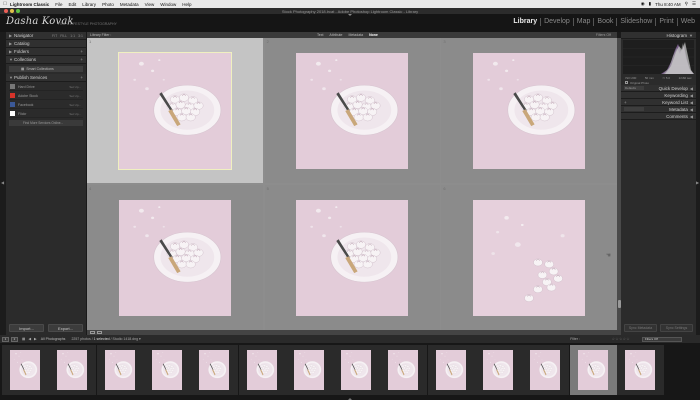  I want to click on clock: Thu 8:40 AM, so click(668, 4).